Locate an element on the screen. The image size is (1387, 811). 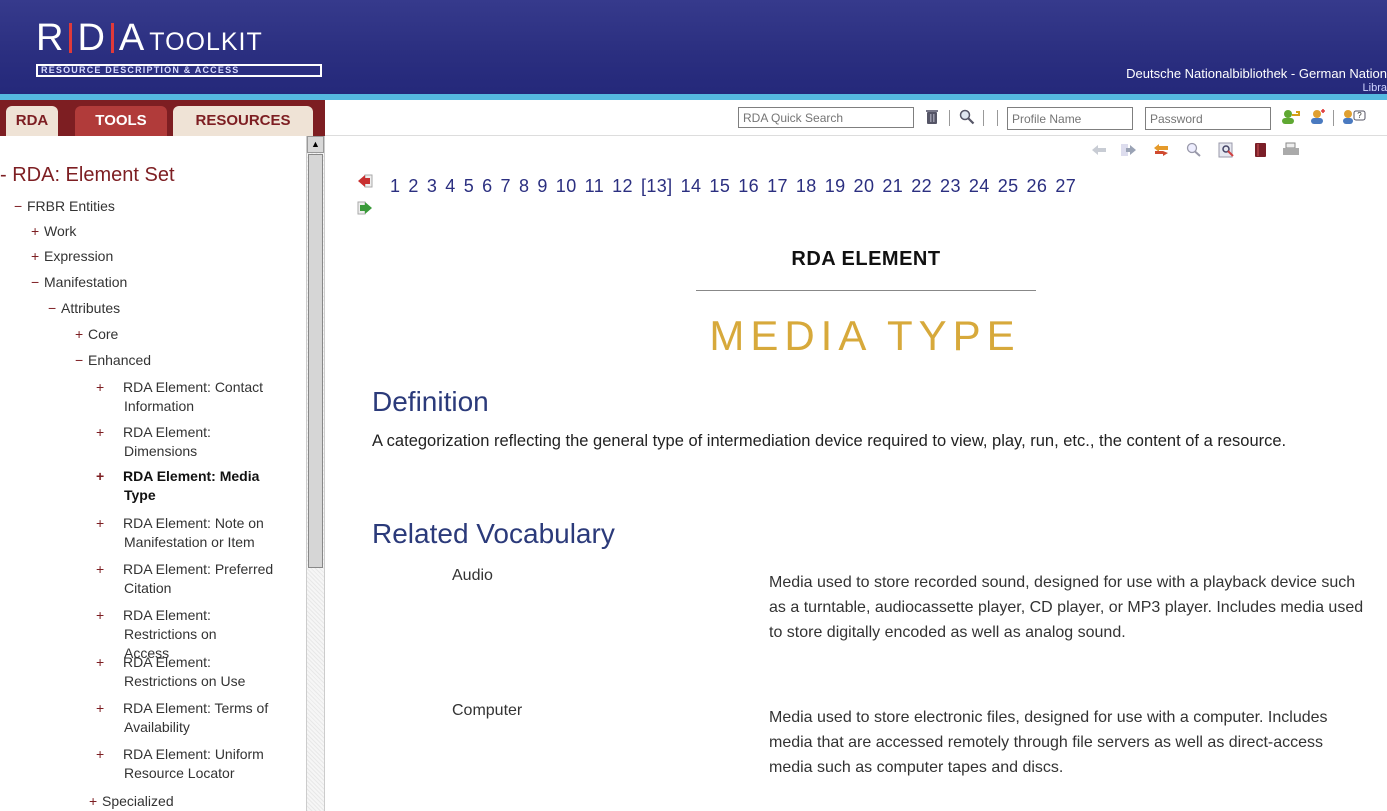
page-link: 23 is located at coordinates (950, 186).